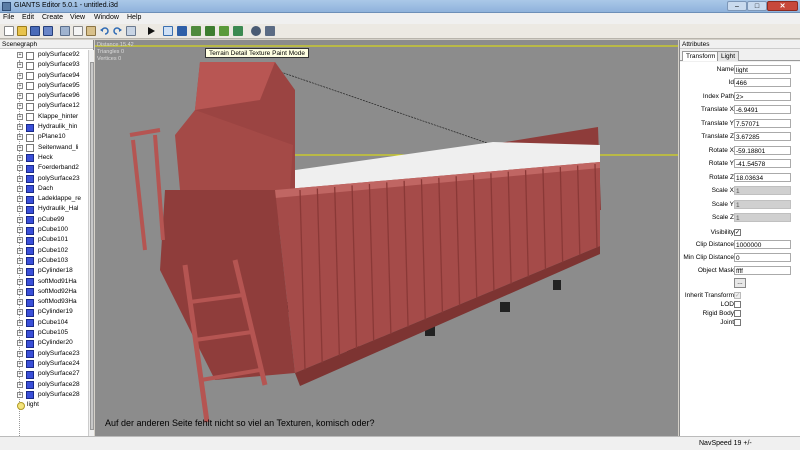 The image size is (800, 450). Describe the element at coordinates (48, 31) in the screenshot. I see `save-as-icon` at that location.